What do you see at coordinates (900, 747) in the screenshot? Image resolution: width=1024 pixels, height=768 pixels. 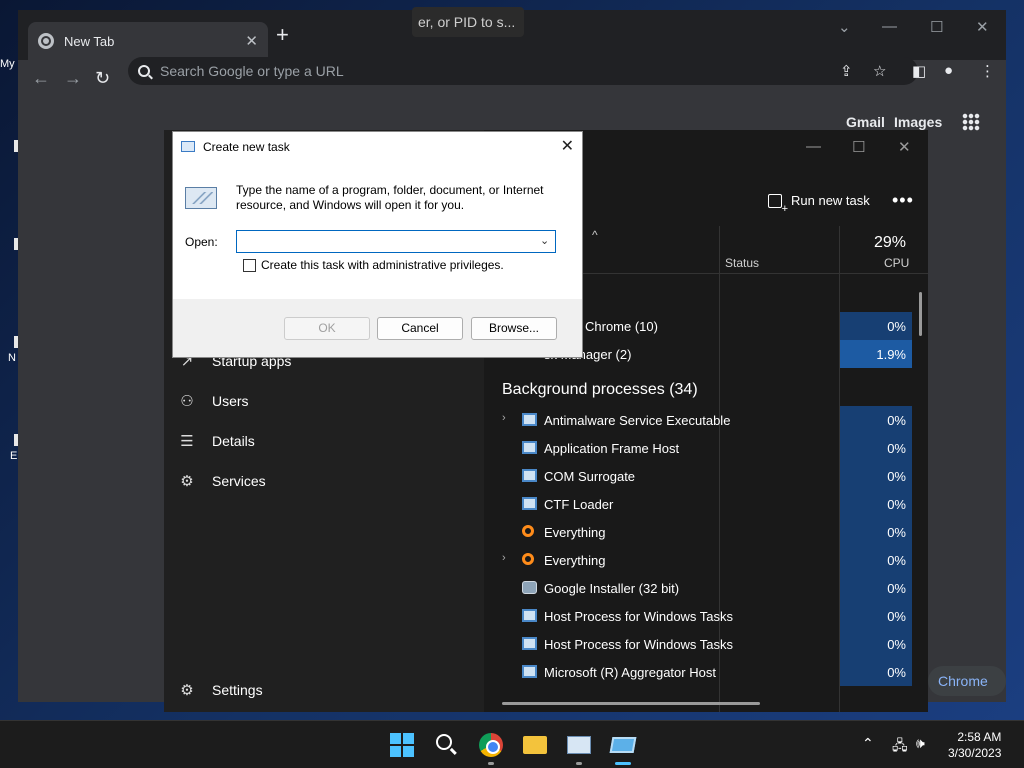 I see `network-icon: 🖧` at bounding box center [900, 747].